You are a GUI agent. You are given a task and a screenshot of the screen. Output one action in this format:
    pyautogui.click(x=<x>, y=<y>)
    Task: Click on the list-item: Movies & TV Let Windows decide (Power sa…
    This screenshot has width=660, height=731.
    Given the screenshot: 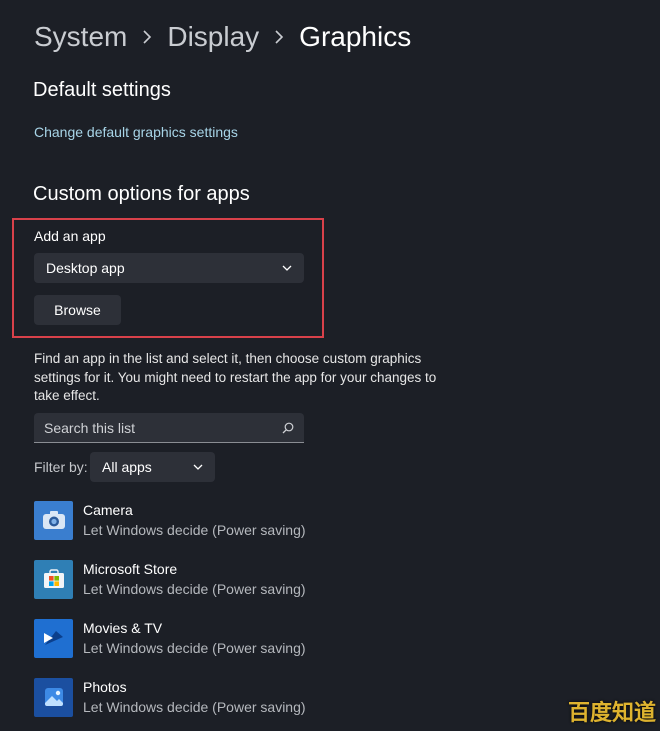 What is the action you would take?
    pyautogui.click(x=184, y=638)
    